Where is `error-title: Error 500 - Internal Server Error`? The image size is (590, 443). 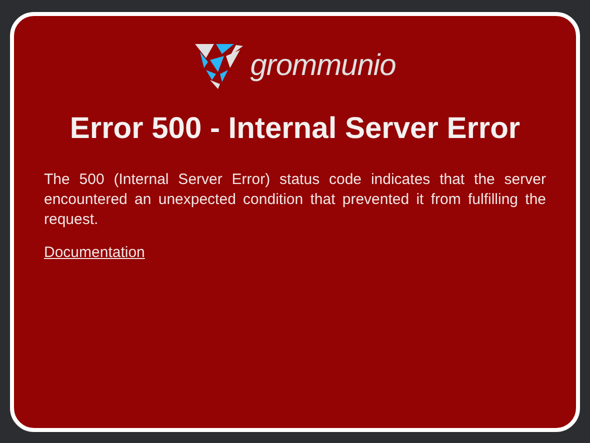
error-title: Error 500 - Internal Server Error is located at coordinates (295, 129).